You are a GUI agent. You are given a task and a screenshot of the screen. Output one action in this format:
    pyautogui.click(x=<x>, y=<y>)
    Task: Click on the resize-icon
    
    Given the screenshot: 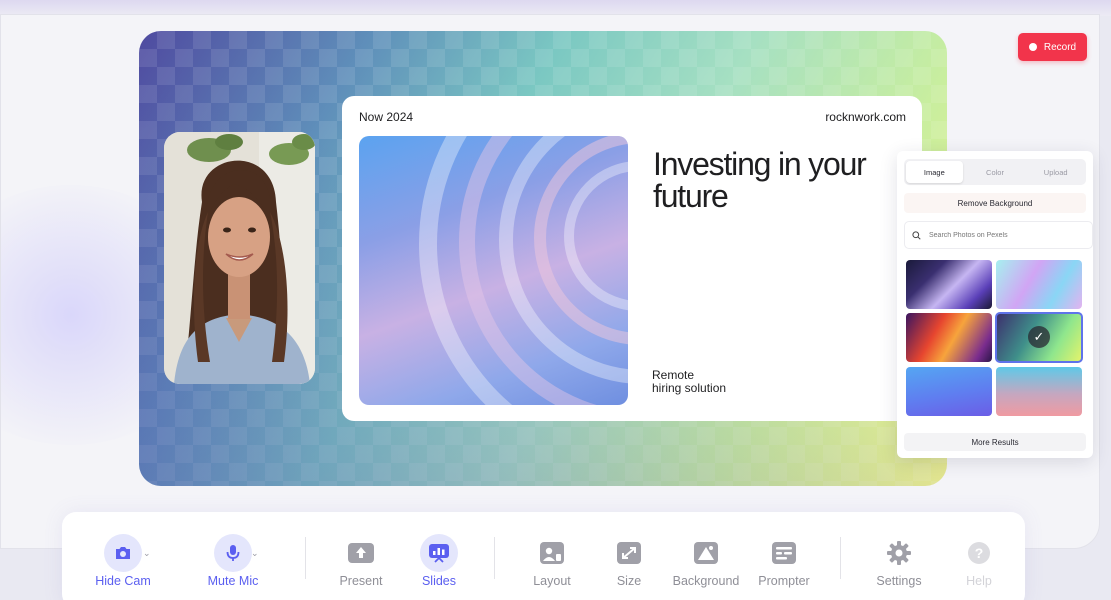 What is the action you would take?
    pyautogui.click(x=629, y=553)
    